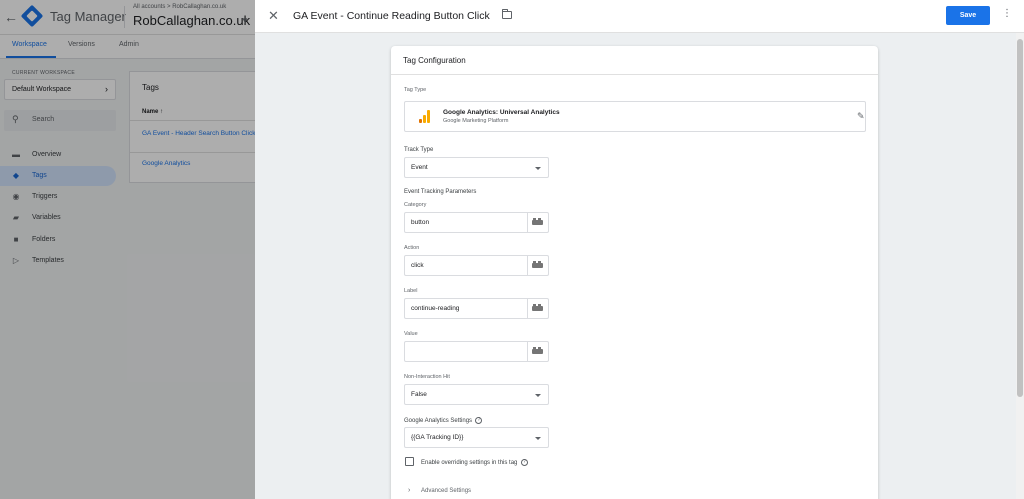 The height and width of the screenshot is (499, 1024). What do you see at coordinates (425, 116) in the screenshot?
I see `google-analytics-icon` at bounding box center [425, 116].